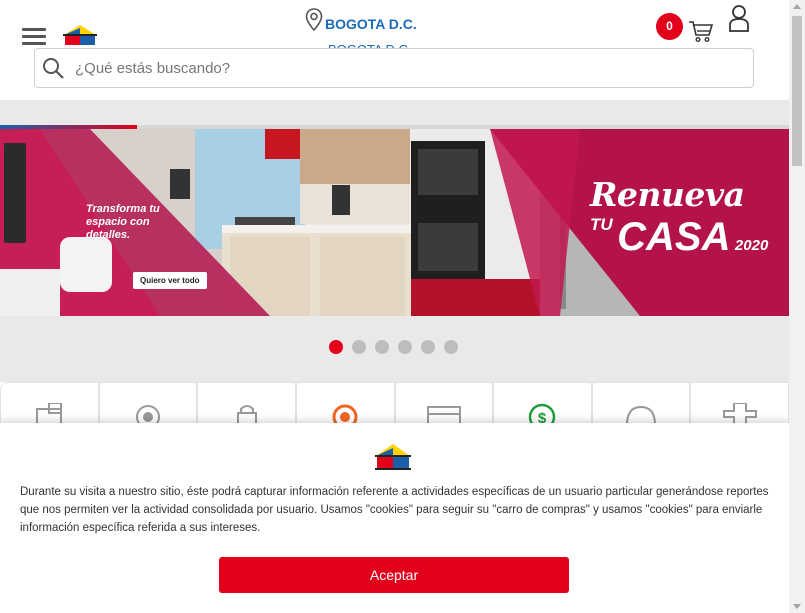  I want to click on banner-sub-casa: CASA, so click(674, 237).